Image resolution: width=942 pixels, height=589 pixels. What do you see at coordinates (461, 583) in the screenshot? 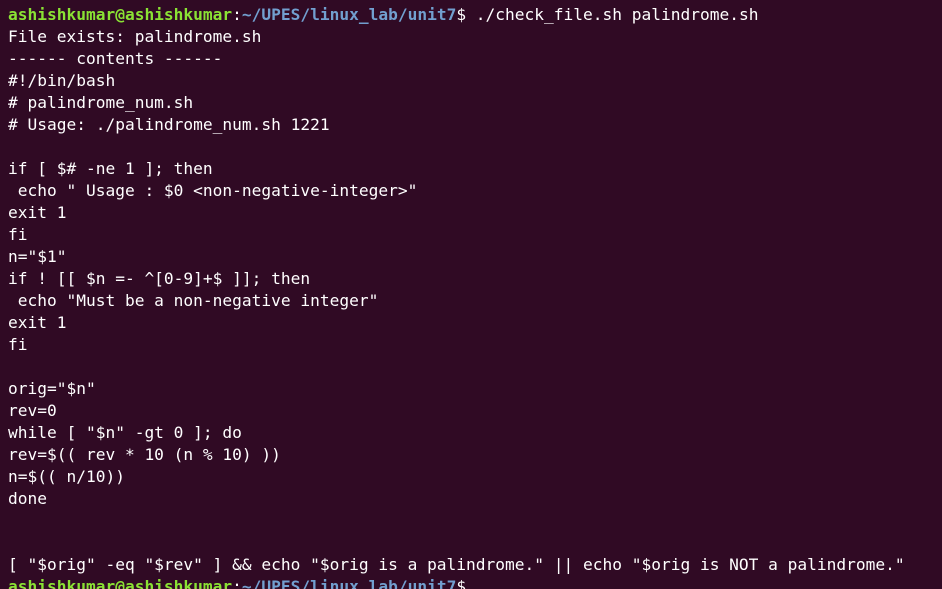
I see `next-prompt-symbol: $` at bounding box center [461, 583].